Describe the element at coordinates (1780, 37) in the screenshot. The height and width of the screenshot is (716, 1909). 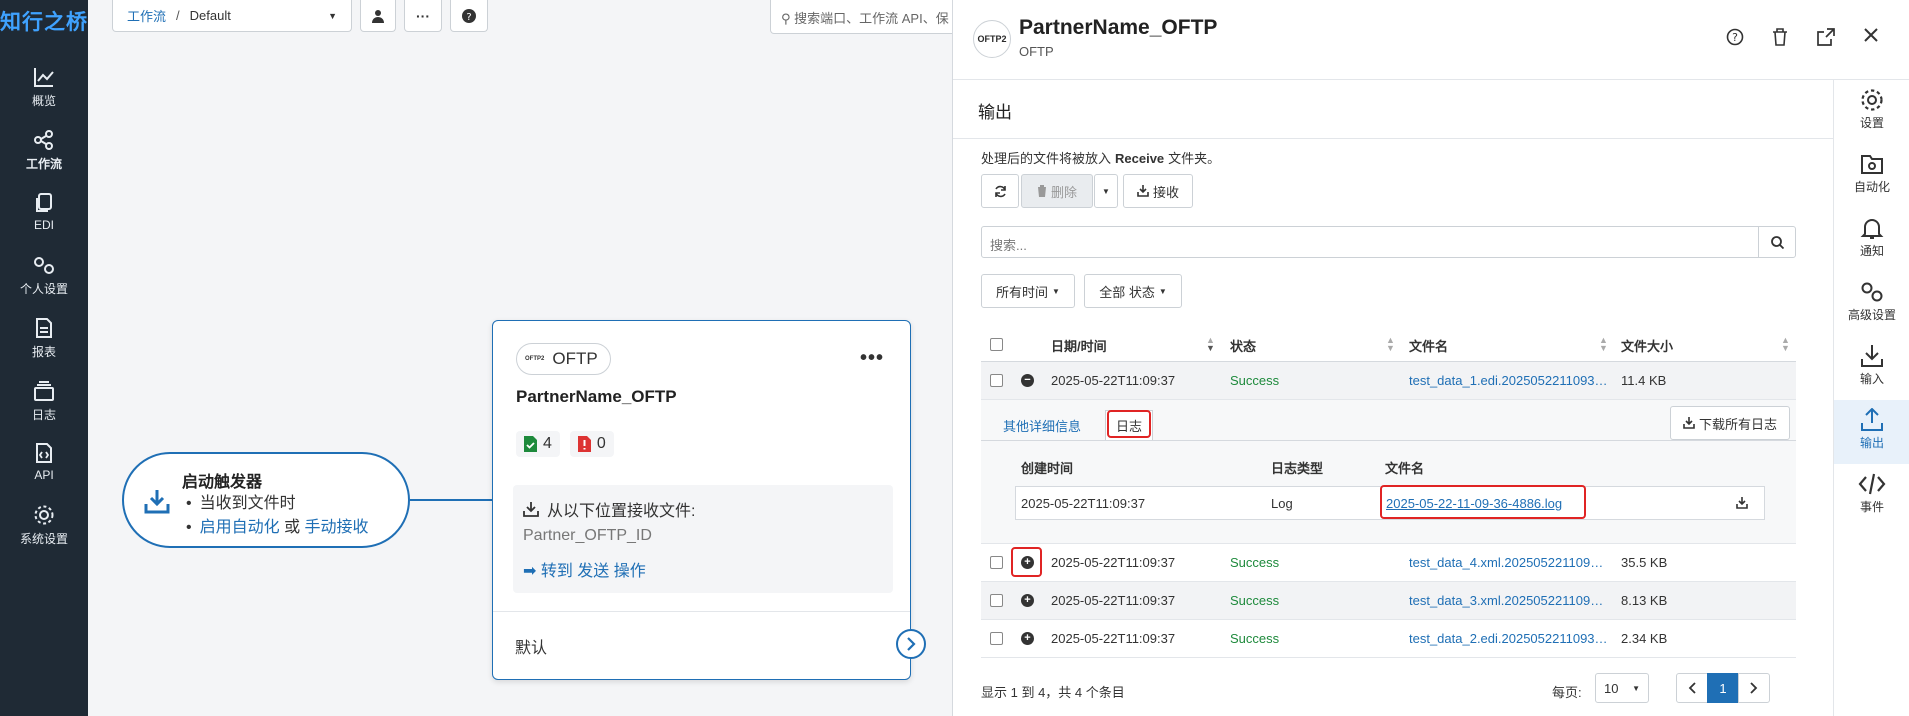
I see `trash-icon` at that location.